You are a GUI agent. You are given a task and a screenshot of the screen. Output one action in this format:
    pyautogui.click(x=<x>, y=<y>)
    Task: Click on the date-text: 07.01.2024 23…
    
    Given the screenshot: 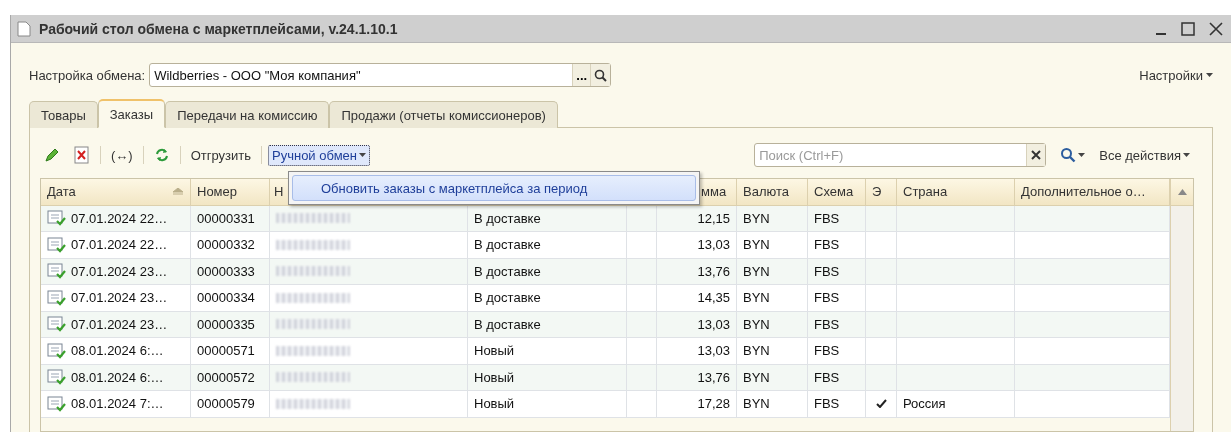 What is the action you would take?
    pyautogui.click(x=119, y=324)
    